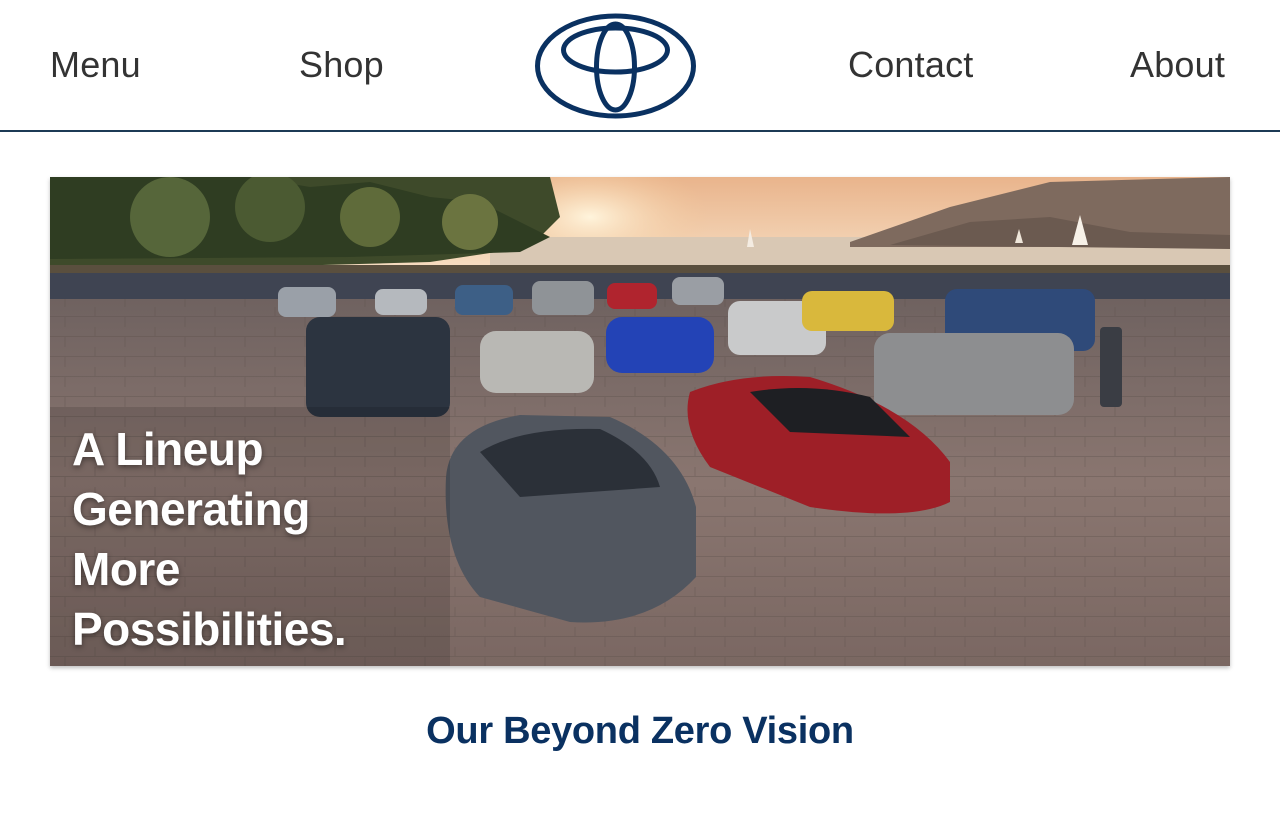 Image resolution: width=1280 pixels, height=832 pixels. What do you see at coordinates (1177, 65) in the screenshot?
I see `nav-about-link: About` at bounding box center [1177, 65].